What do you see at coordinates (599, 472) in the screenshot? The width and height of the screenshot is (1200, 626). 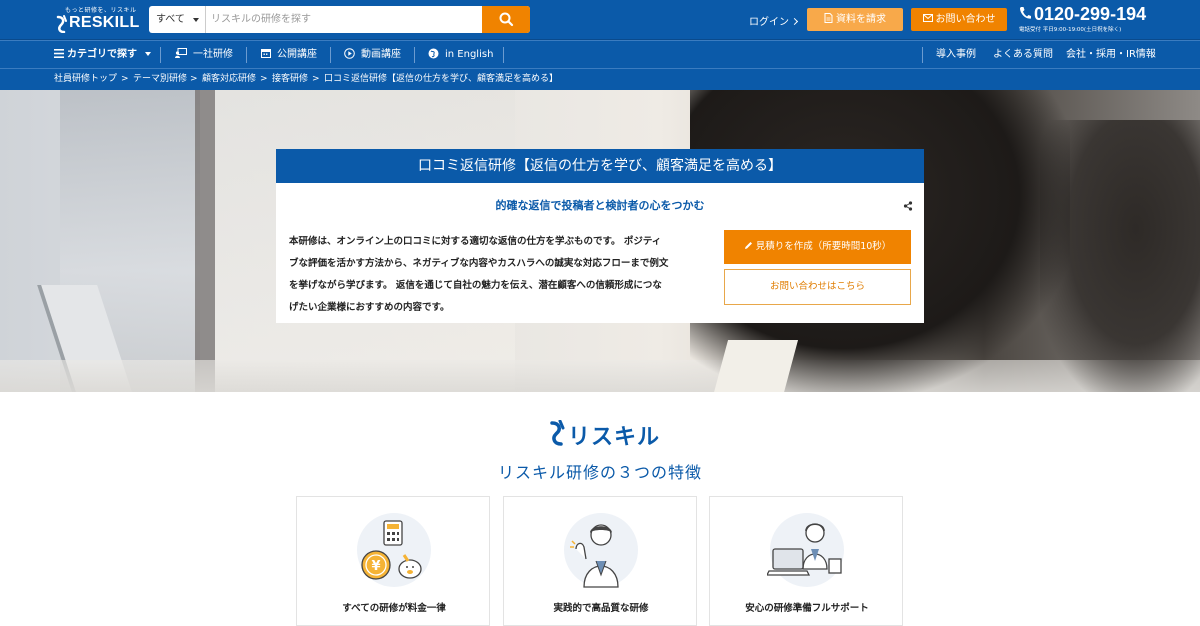 I see `features-heading: リスキル研修の３つの特徴` at bounding box center [599, 472].